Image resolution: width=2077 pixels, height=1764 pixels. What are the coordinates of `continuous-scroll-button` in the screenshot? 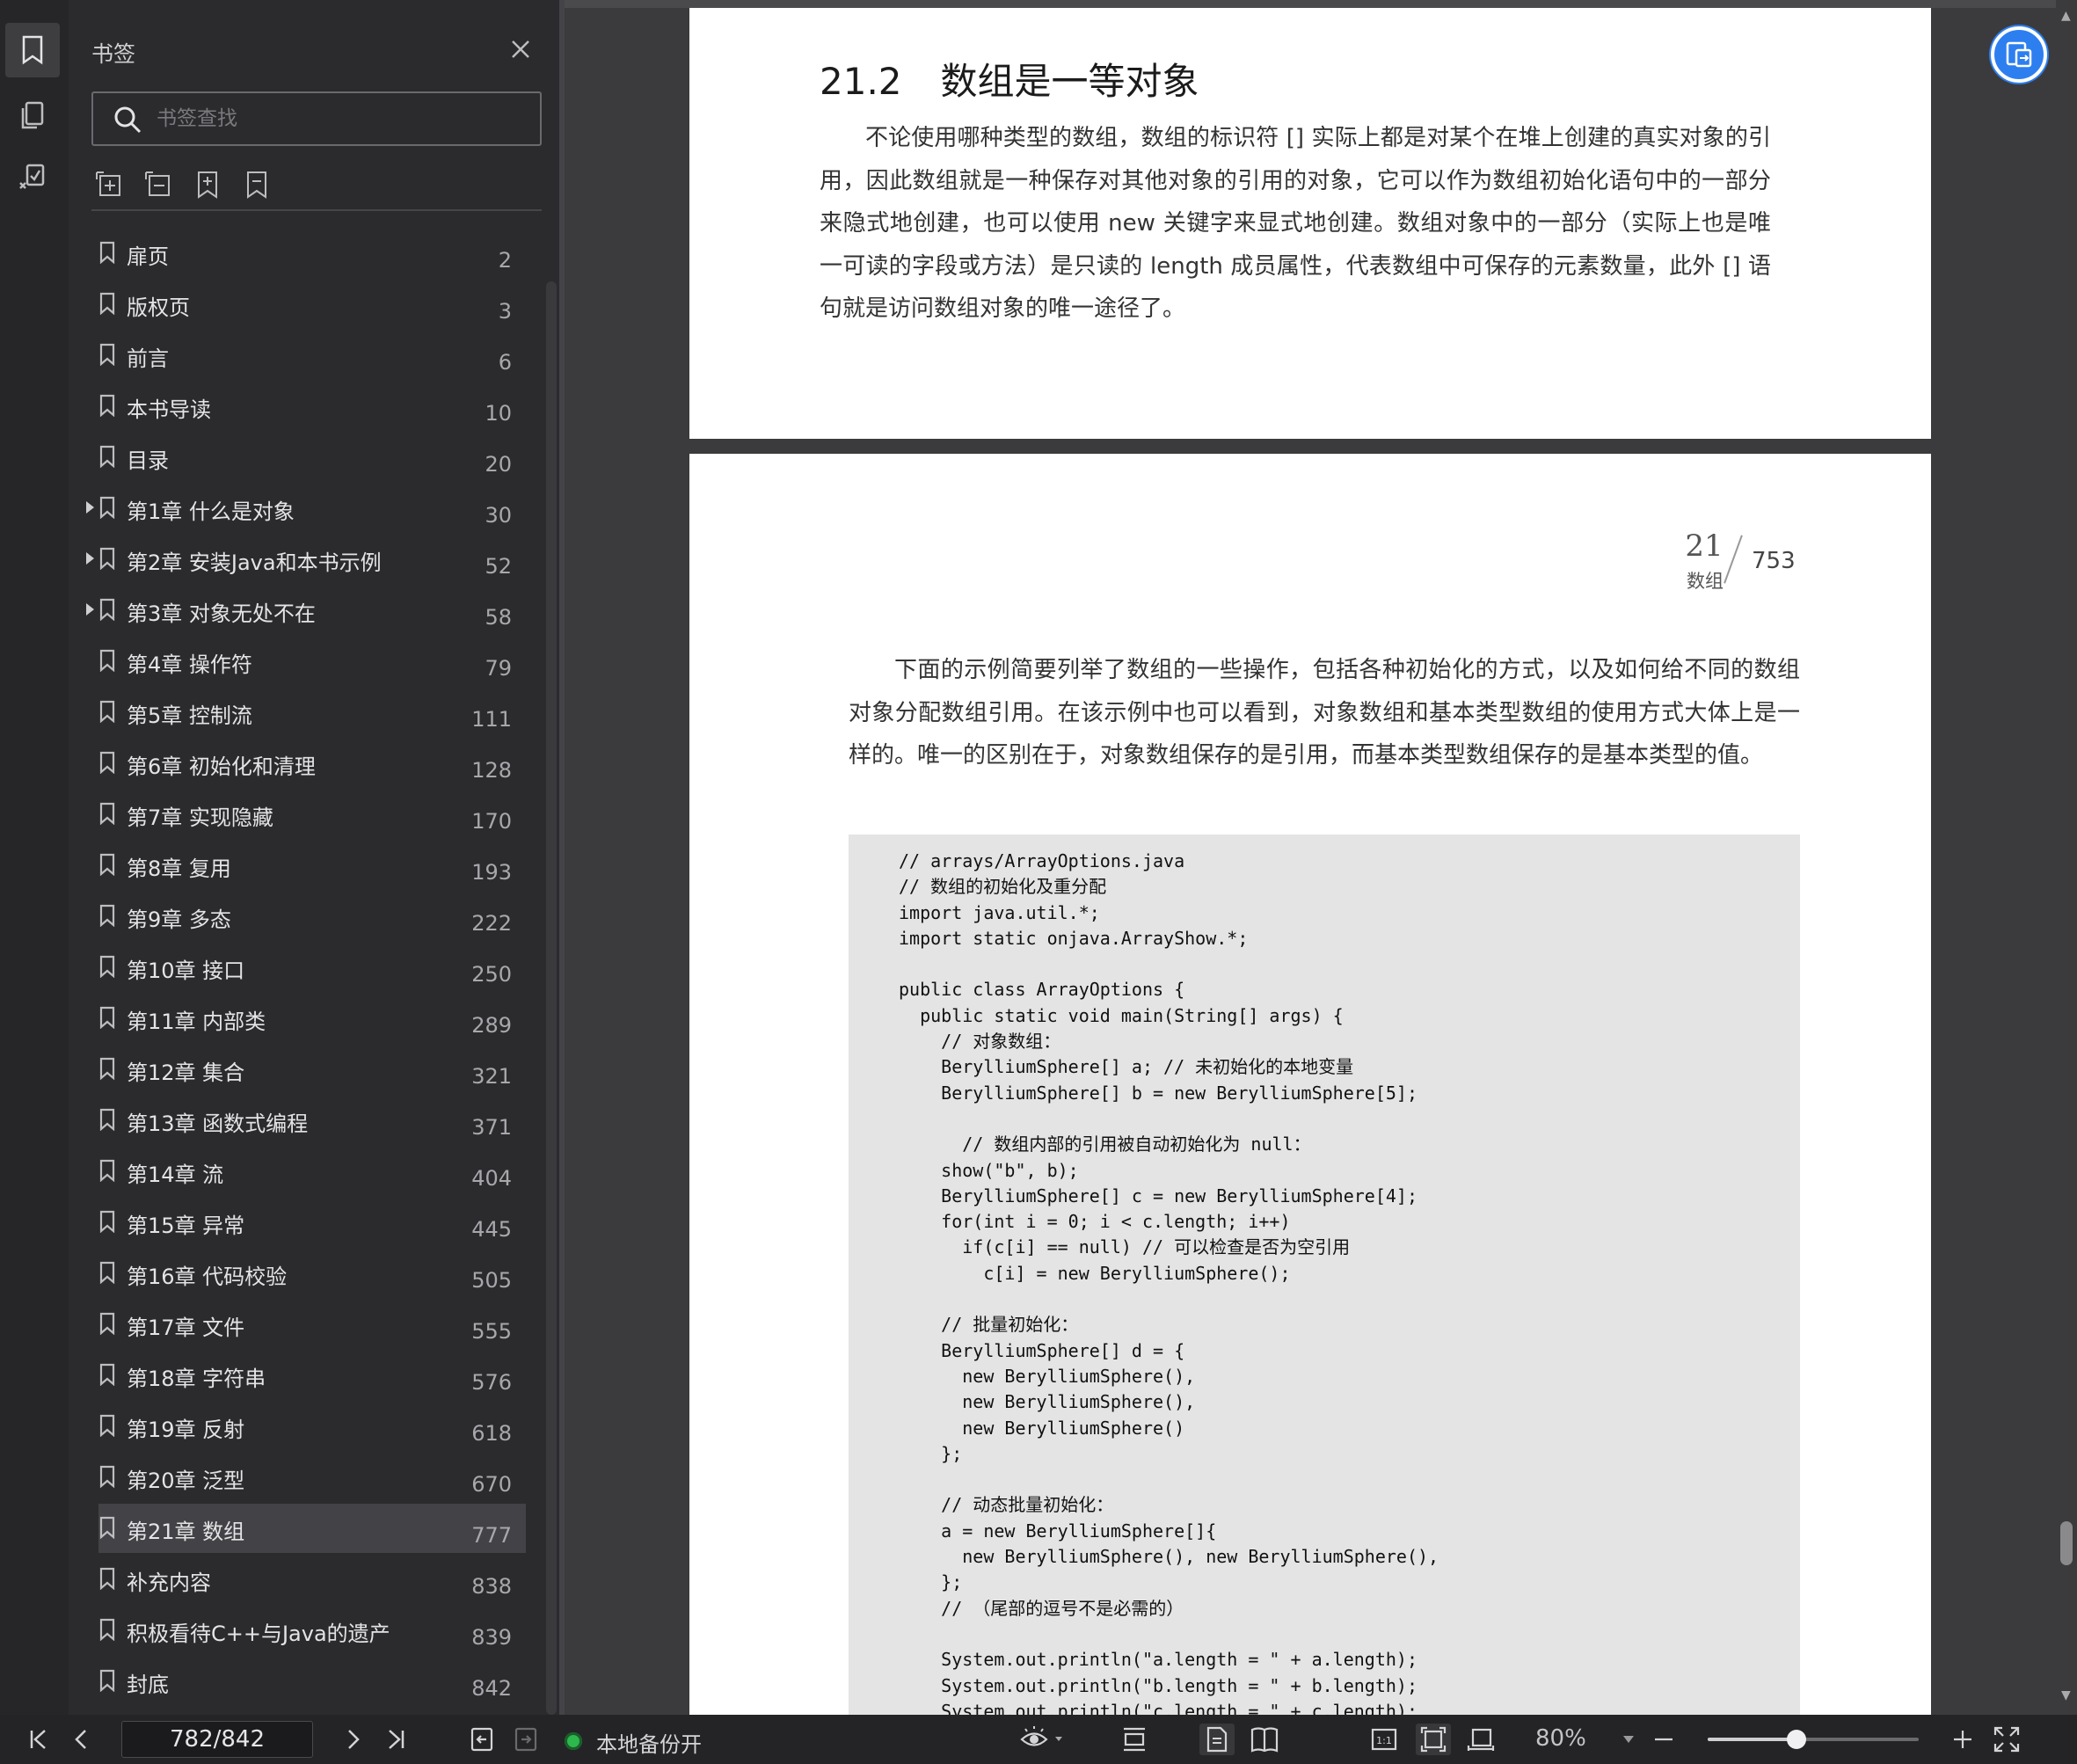 It's located at (1134, 1739).